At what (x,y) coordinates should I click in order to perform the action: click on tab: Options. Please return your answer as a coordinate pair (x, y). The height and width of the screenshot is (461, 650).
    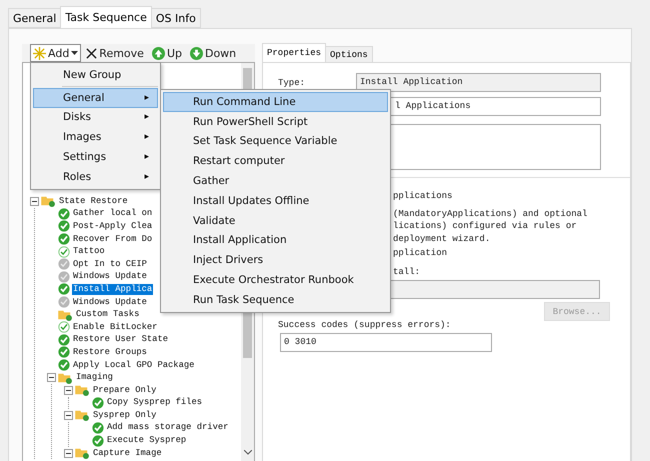
    Looking at the image, I should click on (349, 54).